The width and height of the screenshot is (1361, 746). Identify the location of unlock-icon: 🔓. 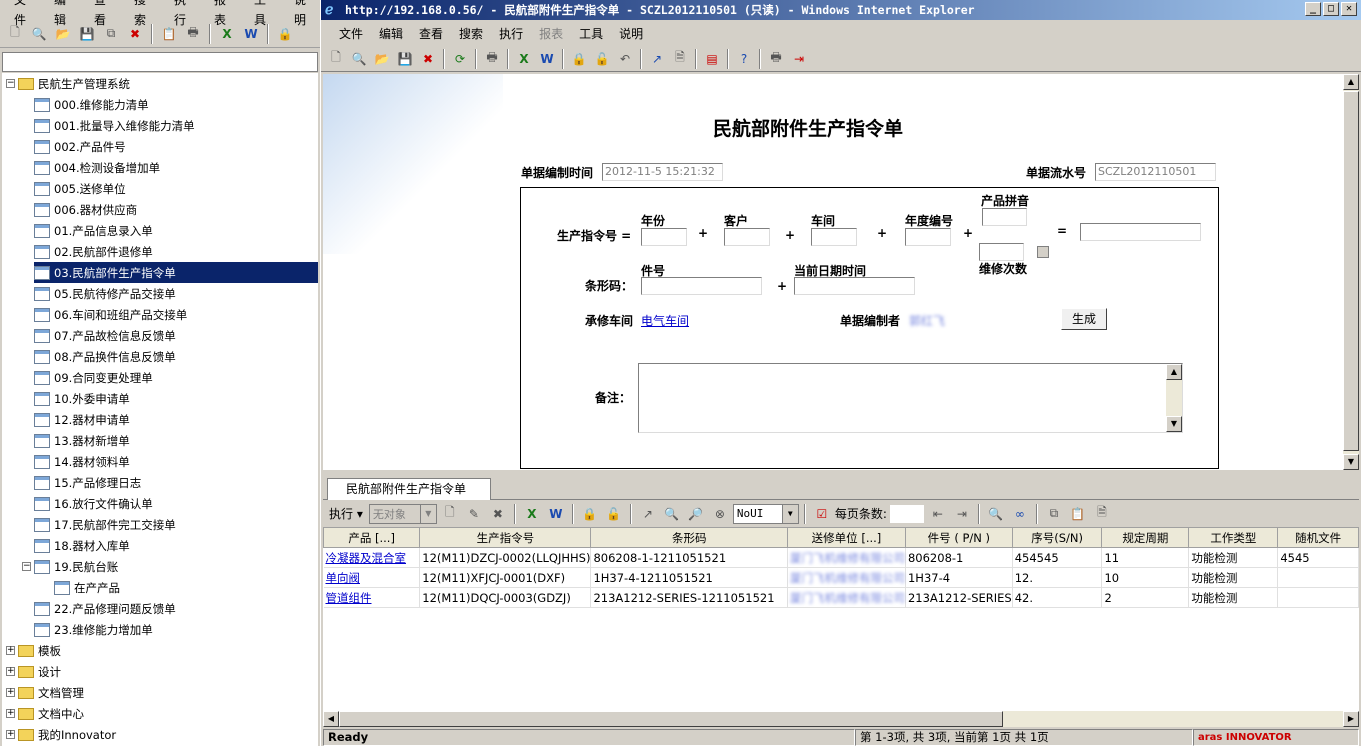
(602, 59).